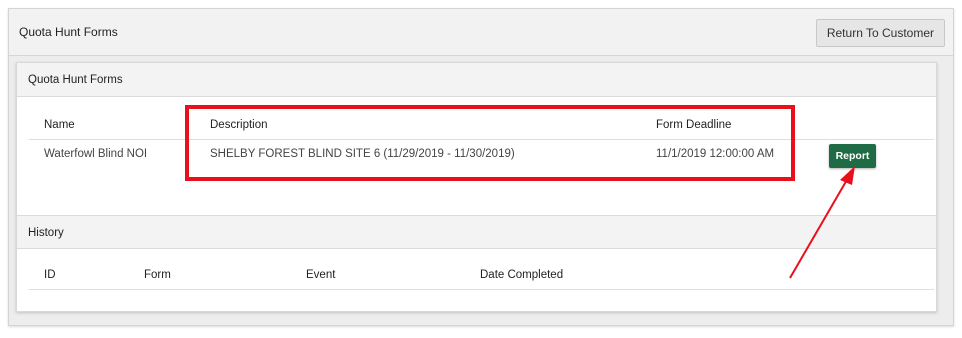  What do you see at coordinates (321, 275) in the screenshot?
I see `history-column-event: Event` at bounding box center [321, 275].